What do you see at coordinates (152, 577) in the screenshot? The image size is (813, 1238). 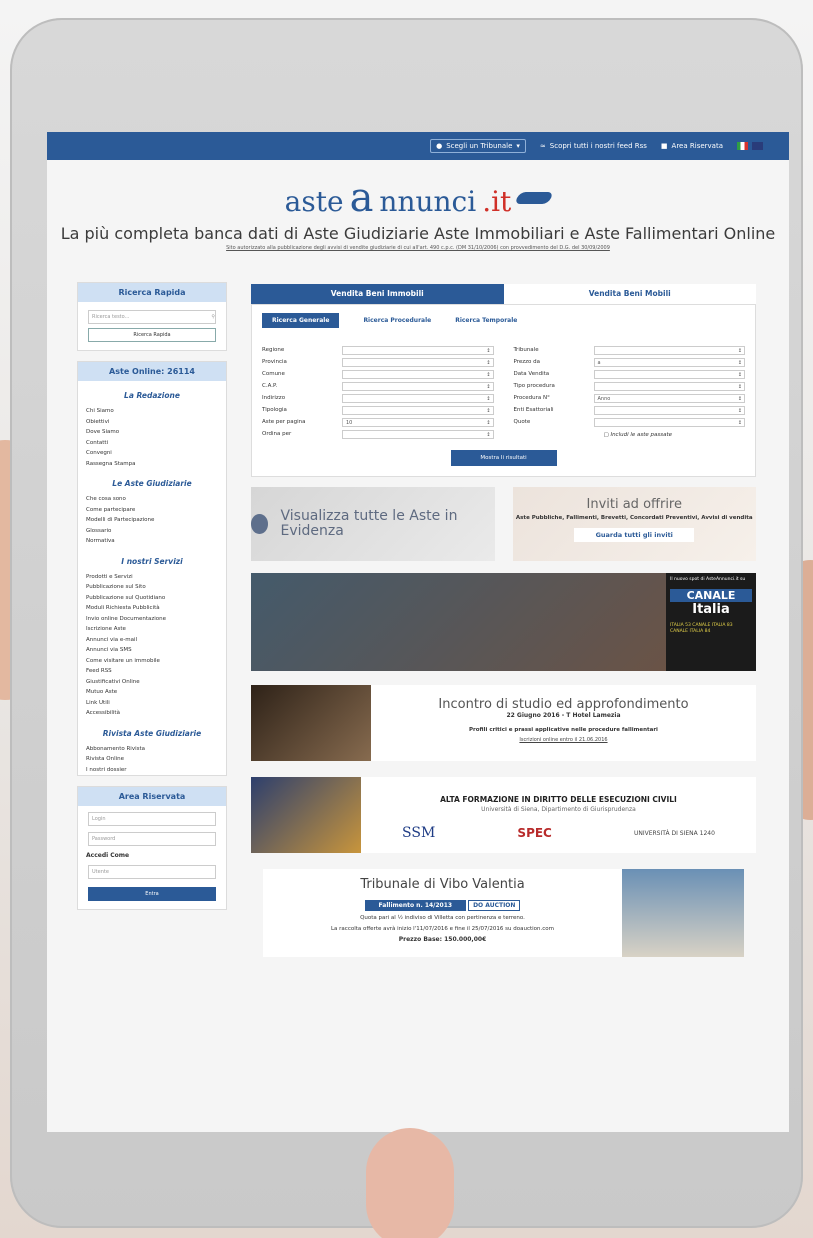 I see `sidebar-link: Prodotti e Servizi` at bounding box center [152, 577].